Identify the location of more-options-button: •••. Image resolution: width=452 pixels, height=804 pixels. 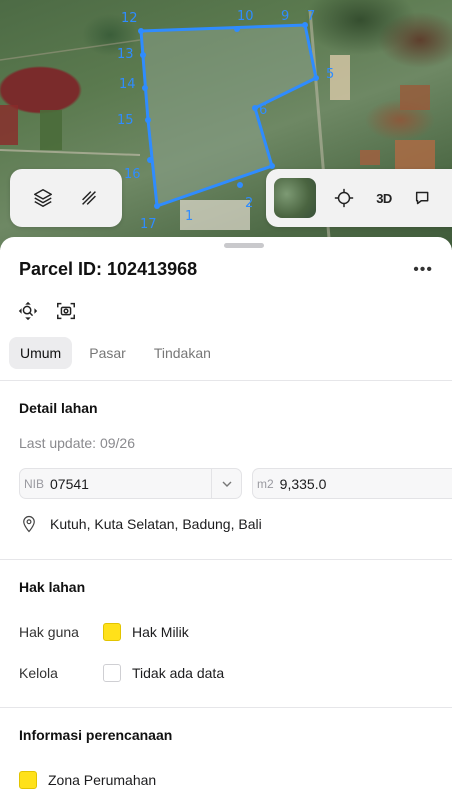
(426, 270).